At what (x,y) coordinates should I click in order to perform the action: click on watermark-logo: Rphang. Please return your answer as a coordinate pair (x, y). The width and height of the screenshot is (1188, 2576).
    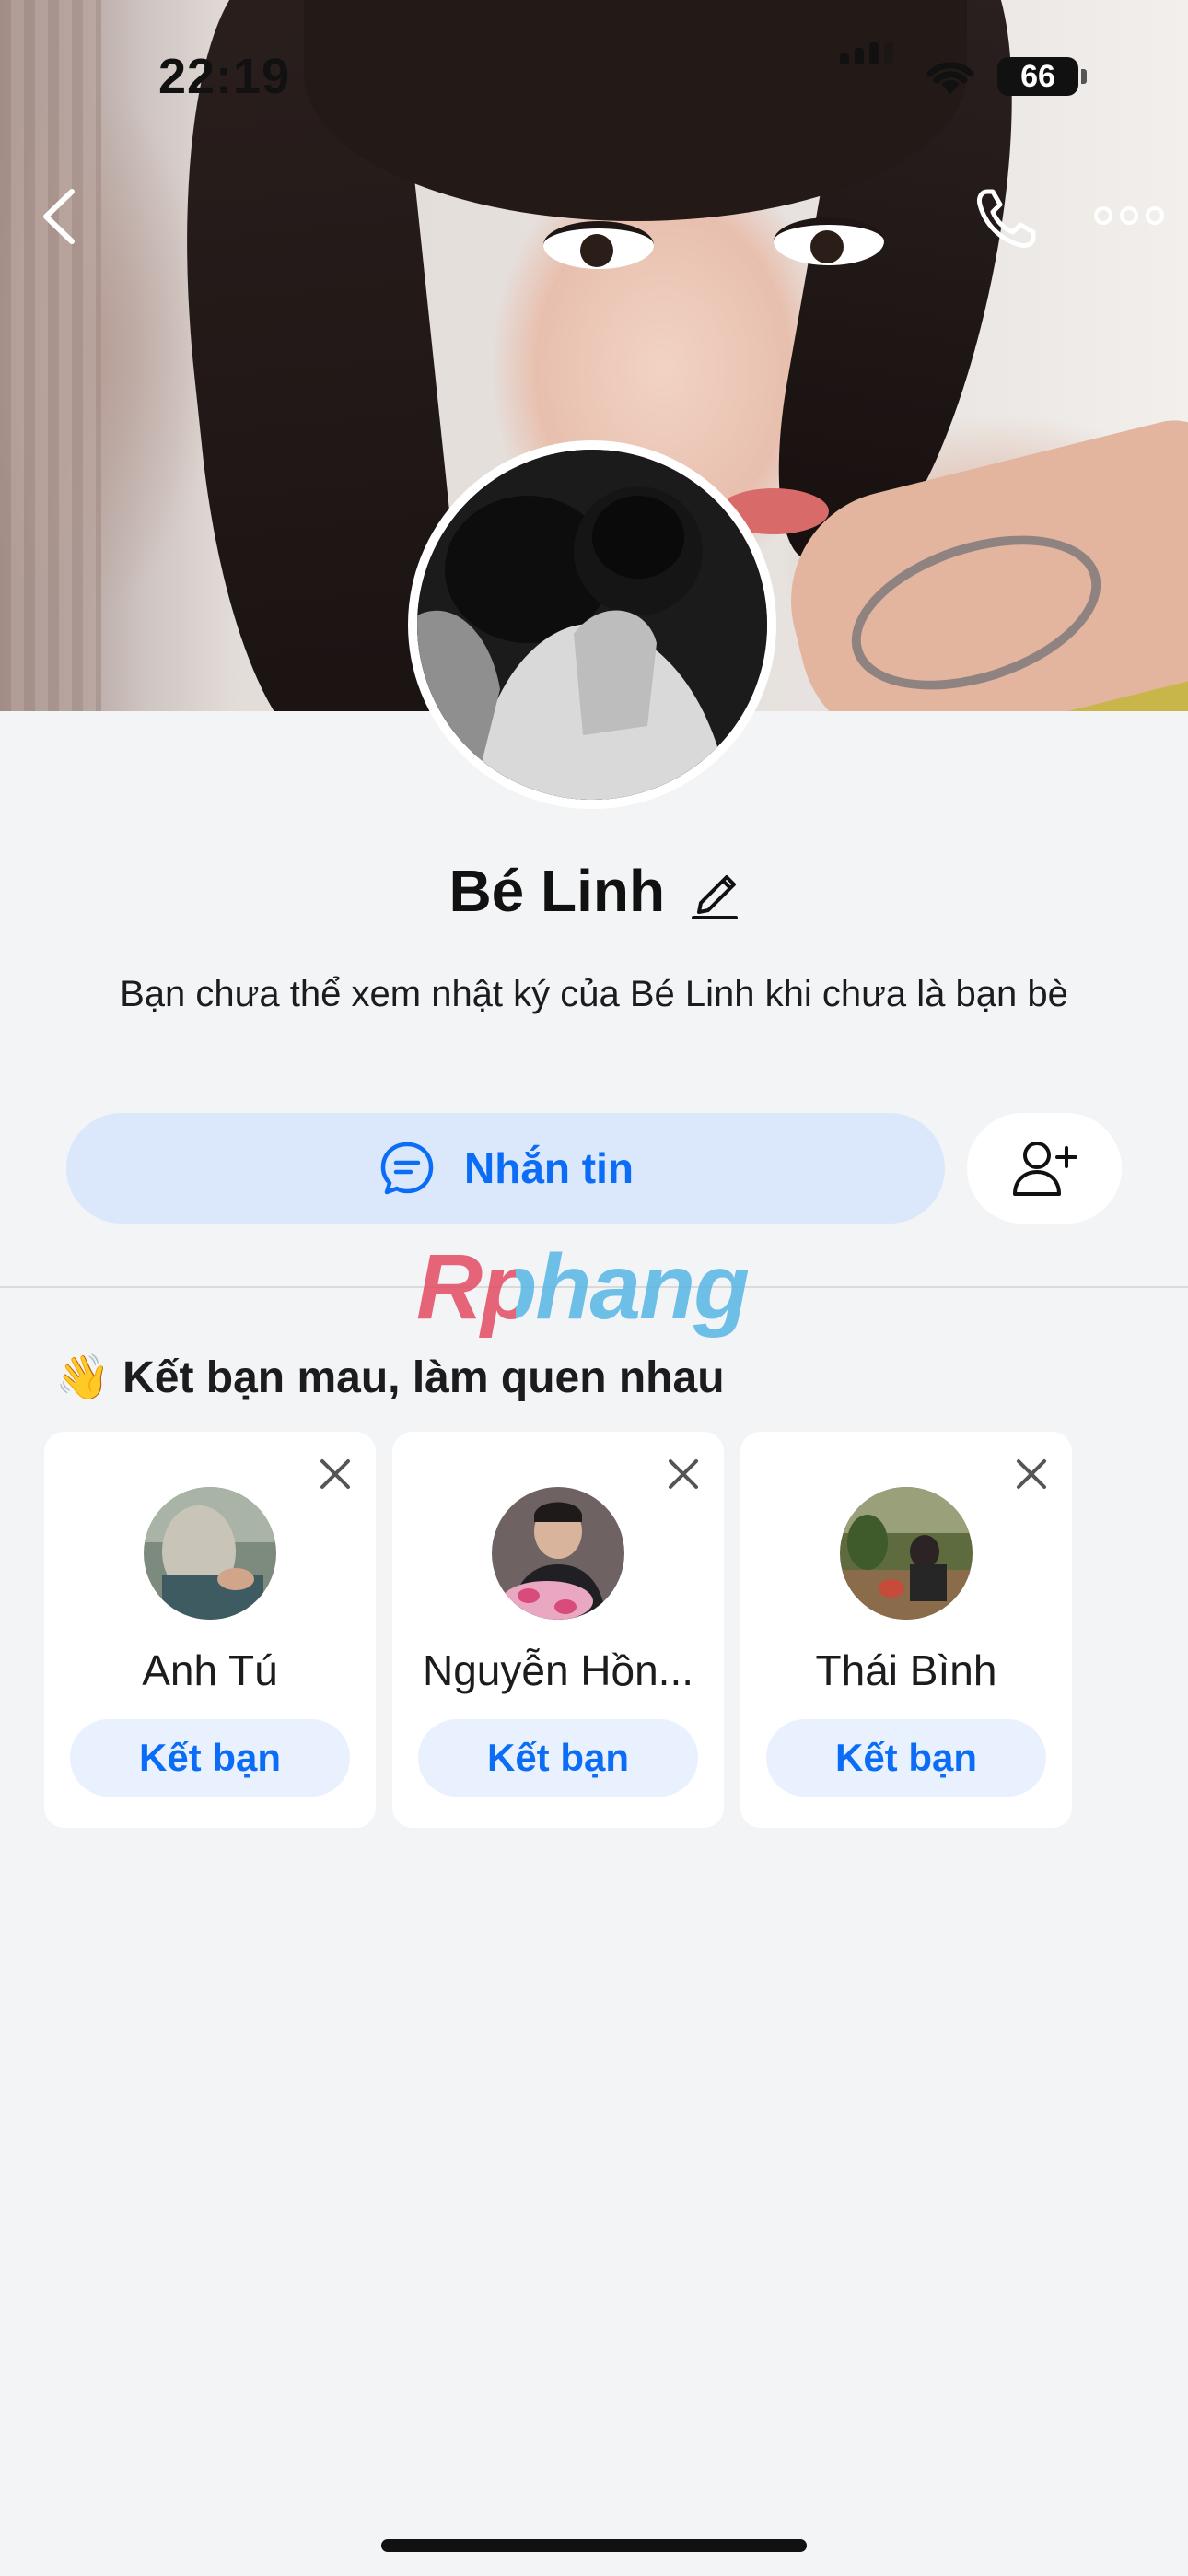
    Looking at the image, I should click on (583, 1287).